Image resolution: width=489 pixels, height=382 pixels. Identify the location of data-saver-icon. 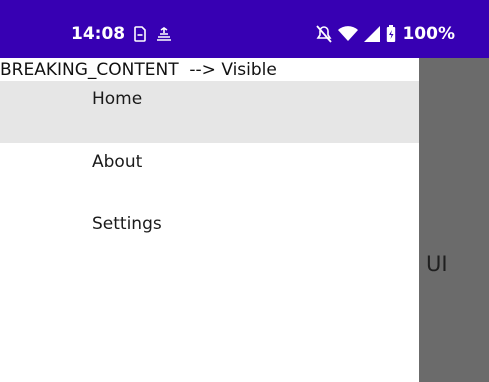
(164, 34).